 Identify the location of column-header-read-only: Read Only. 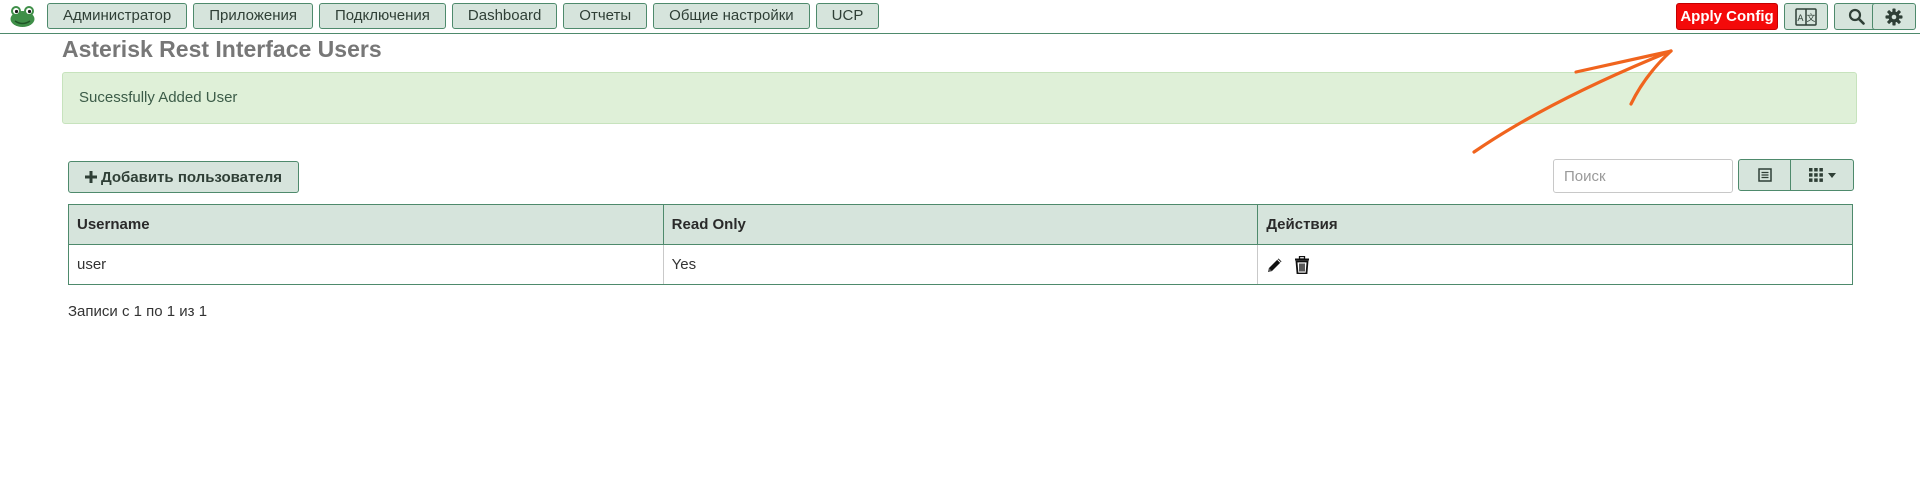
(960, 224).